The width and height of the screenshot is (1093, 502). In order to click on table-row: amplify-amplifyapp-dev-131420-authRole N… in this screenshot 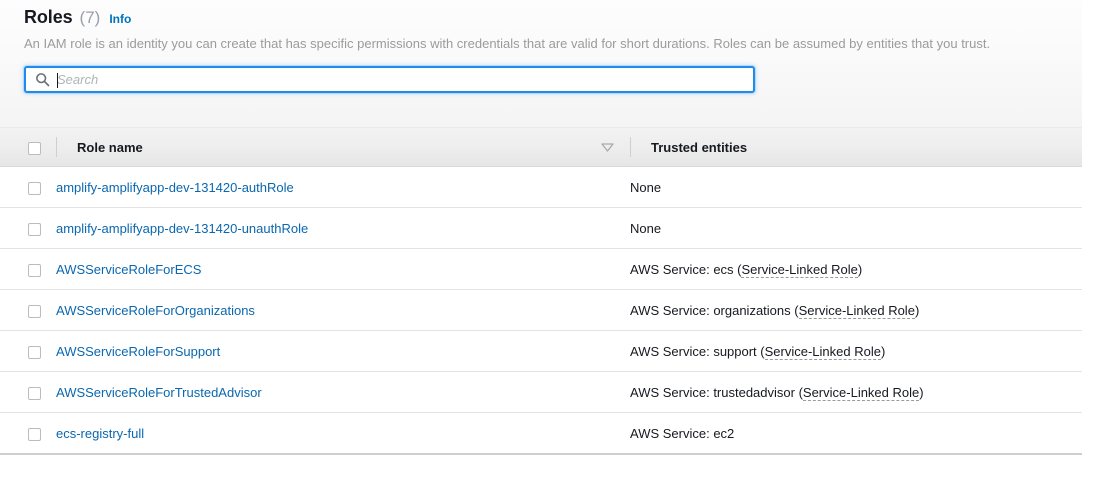, I will do `click(541, 187)`.